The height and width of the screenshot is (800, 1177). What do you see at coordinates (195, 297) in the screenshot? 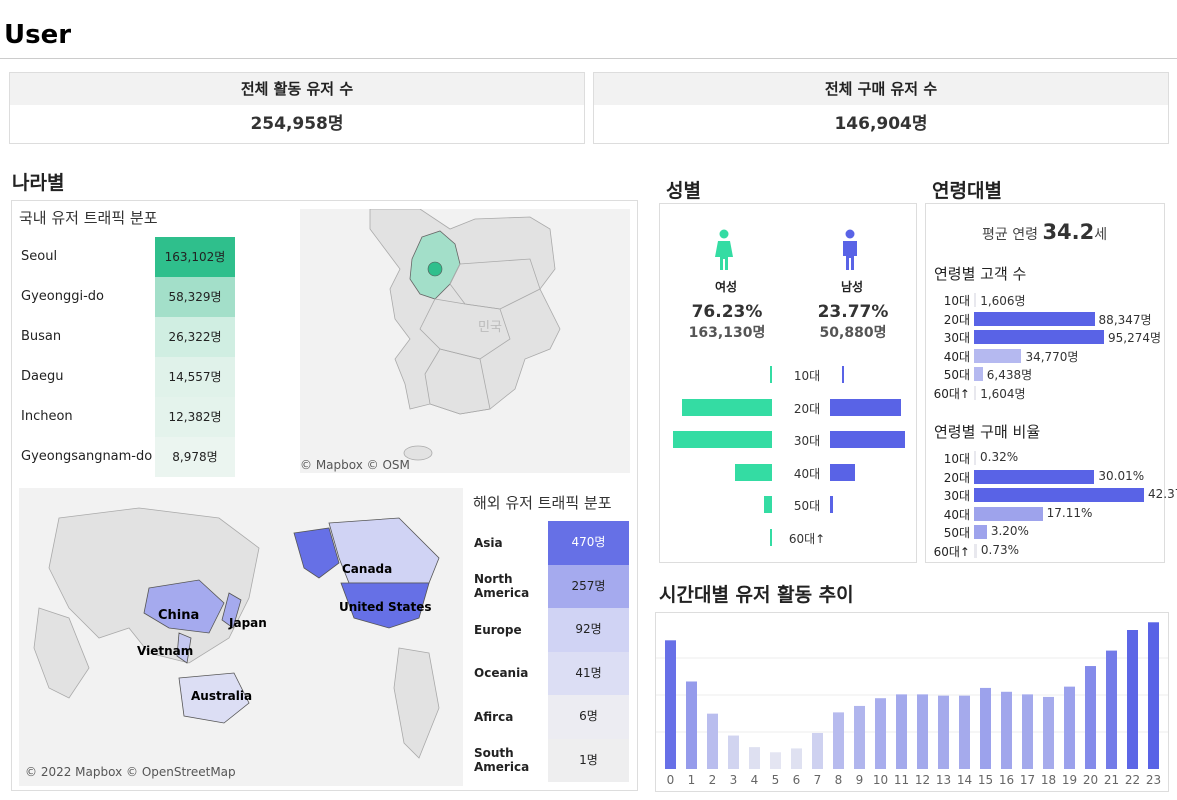
I see `region-value: 58,329명` at bounding box center [195, 297].